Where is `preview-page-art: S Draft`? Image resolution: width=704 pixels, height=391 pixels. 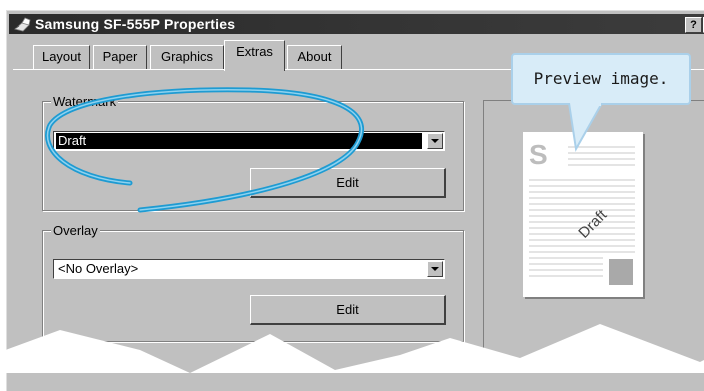 preview-page-art: S Draft is located at coordinates (582, 212).